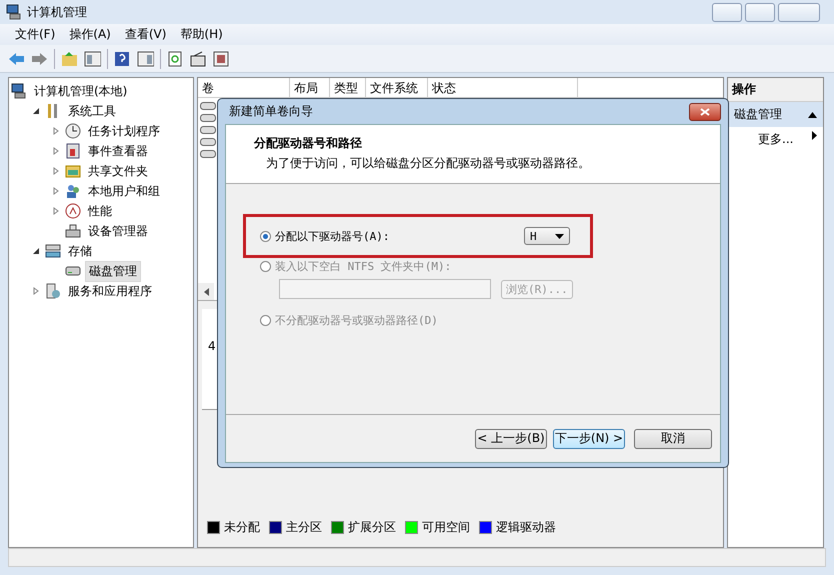 The width and height of the screenshot is (834, 575). I want to click on folder-icon, so click(73, 171).